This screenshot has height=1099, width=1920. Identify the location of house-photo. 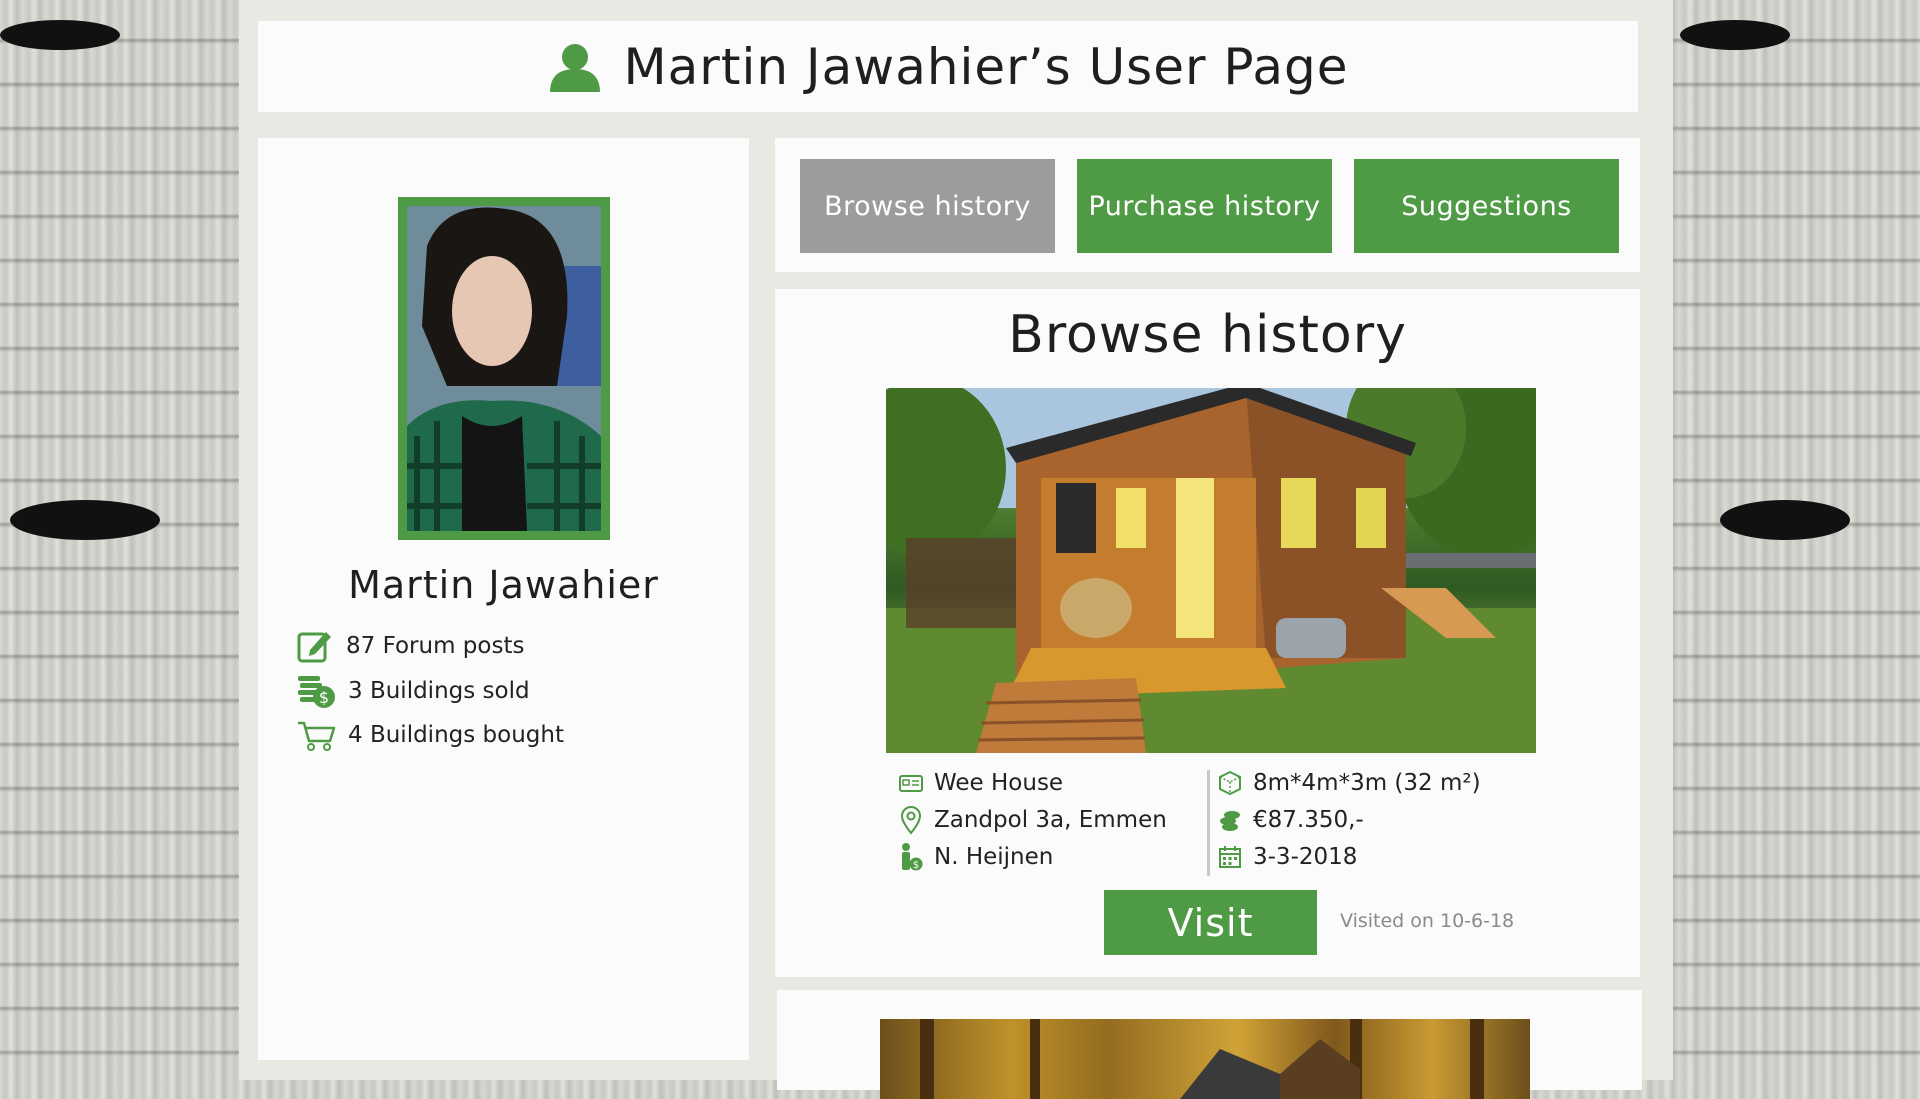
(1211, 570).